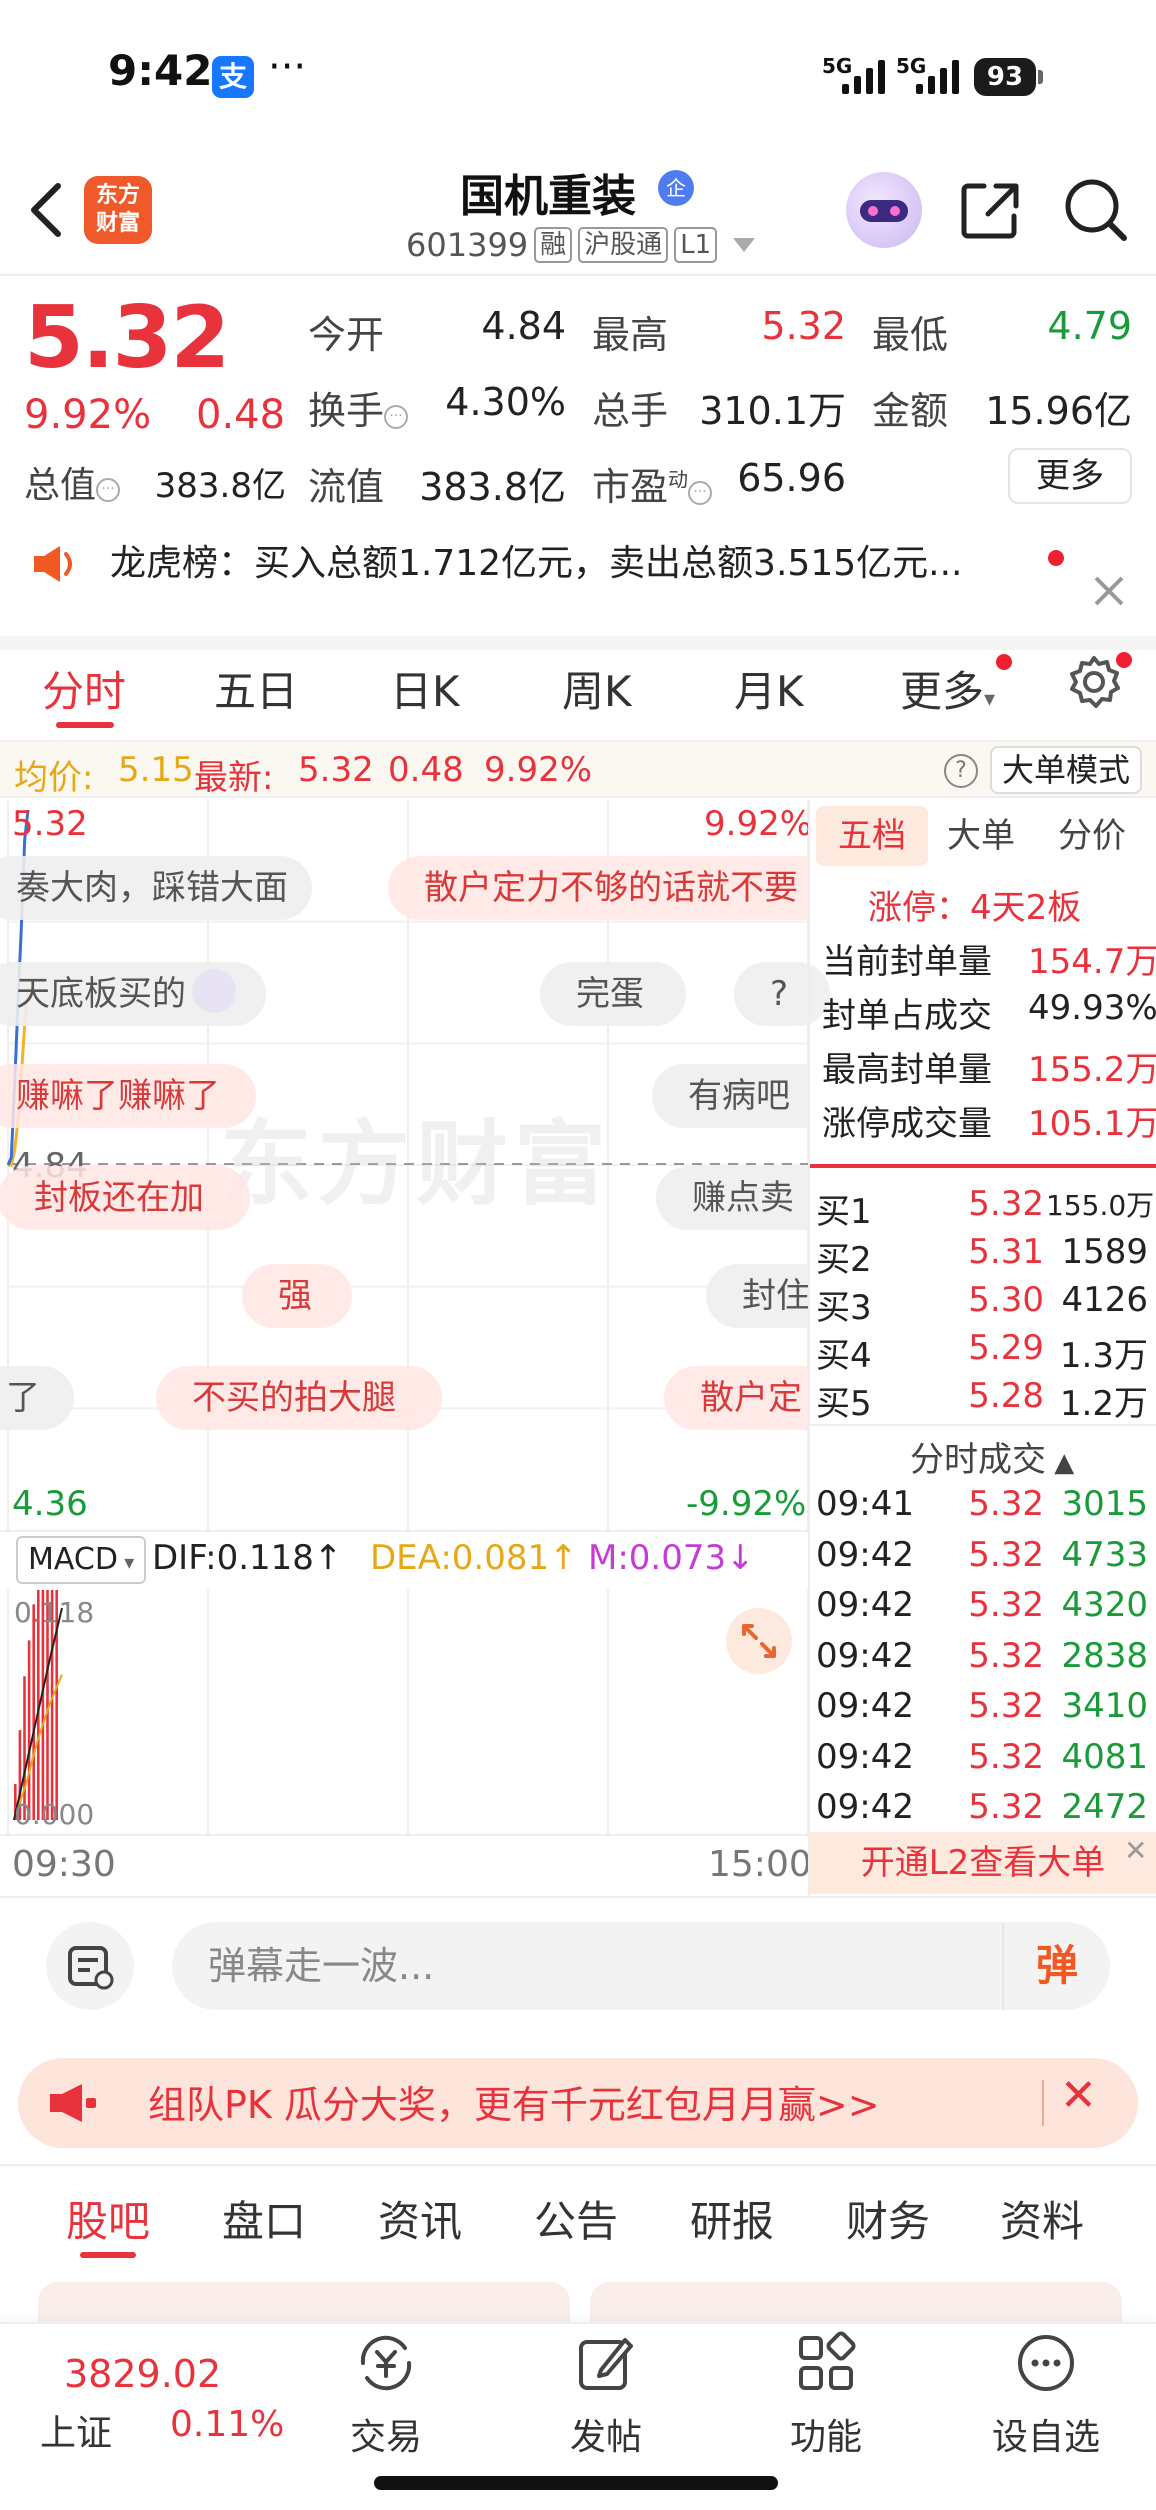 The image size is (1156, 2510). I want to click on tab-five-day: 五日, so click(256, 688).